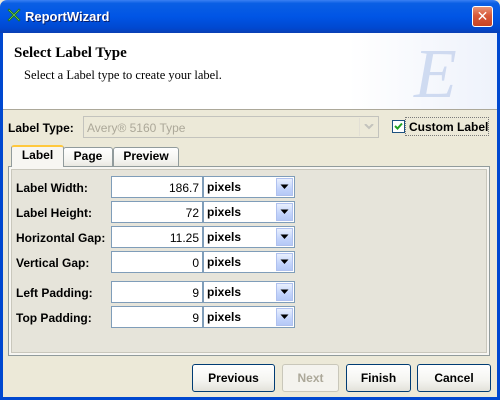 The image size is (500, 400). I want to click on custom-label-text: Custom Label, so click(449, 127).